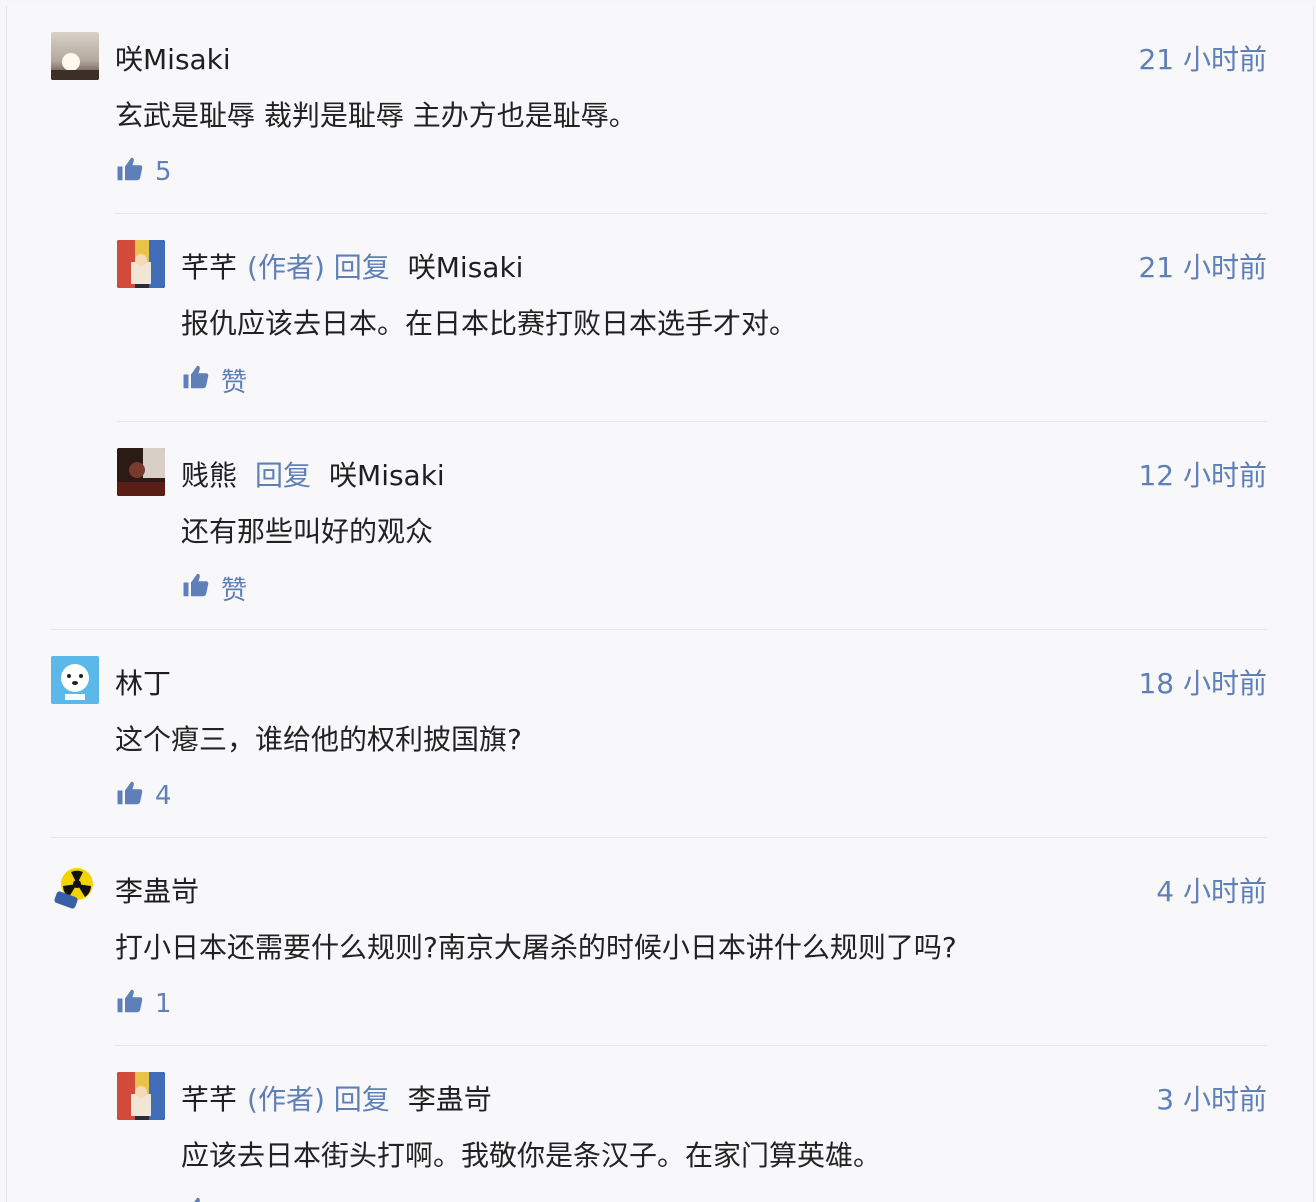 This screenshot has height=1202, width=1316. I want to click on timestamp: 12 小时前, so click(1202, 475).